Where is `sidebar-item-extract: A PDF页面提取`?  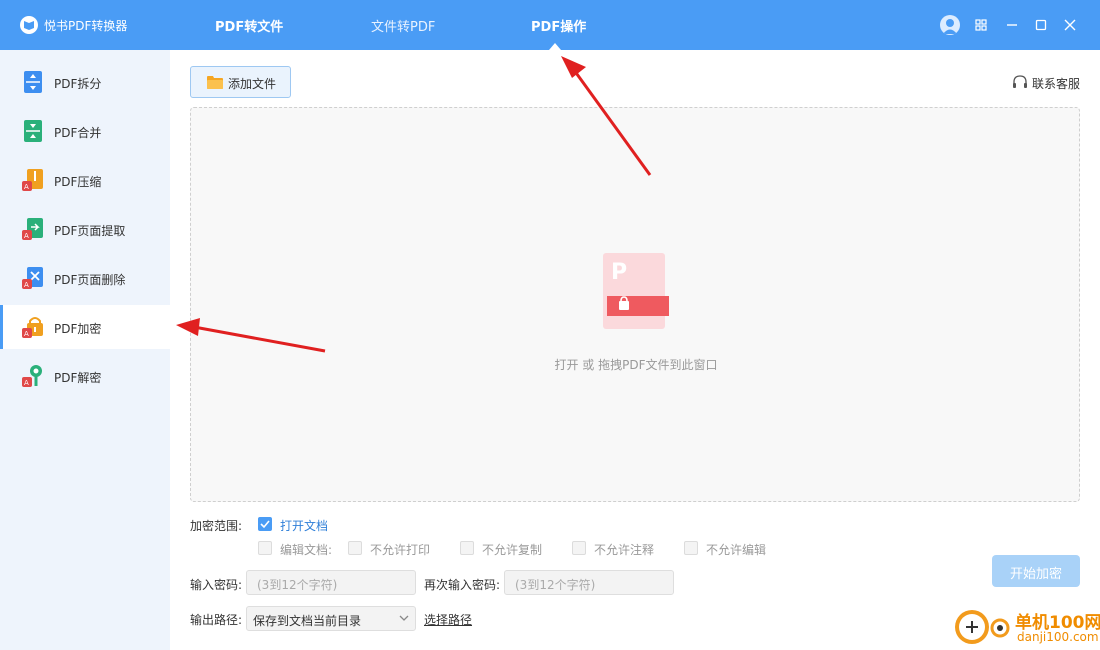 sidebar-item-extract: A PDF页面提取 is located at coordinates (85, 229).